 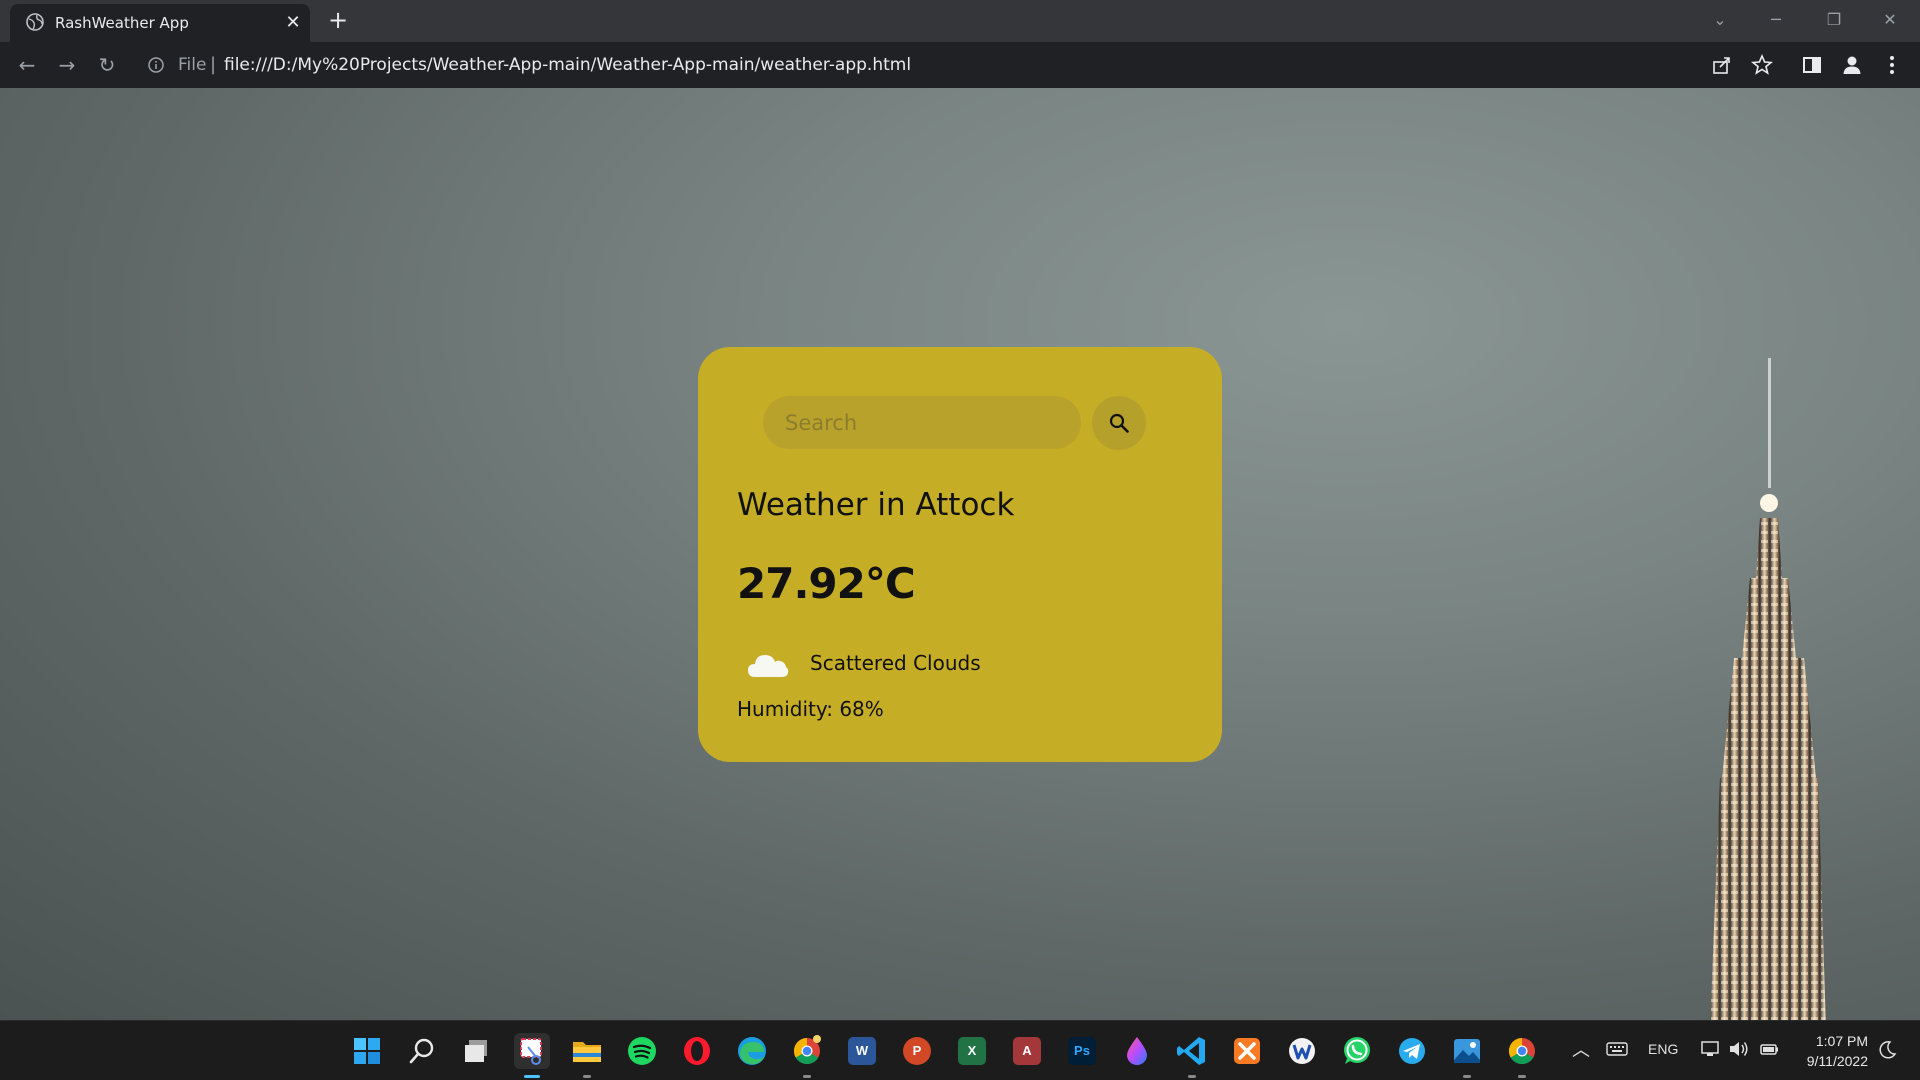 I want to click on droplet-icon, so click(x=1137, y=1051).